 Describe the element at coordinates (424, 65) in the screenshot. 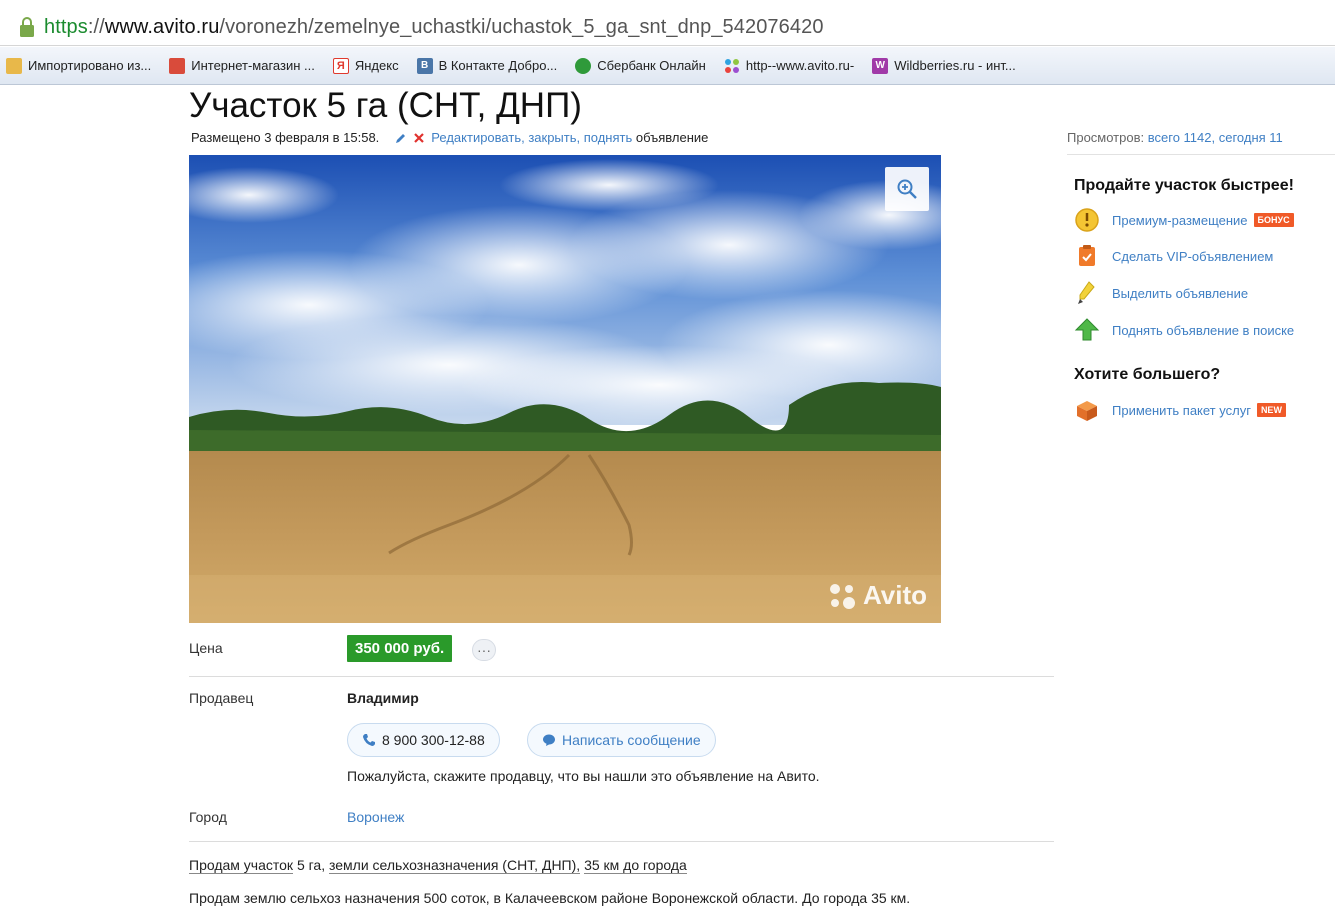

I see `vk-icon: B` at that location.